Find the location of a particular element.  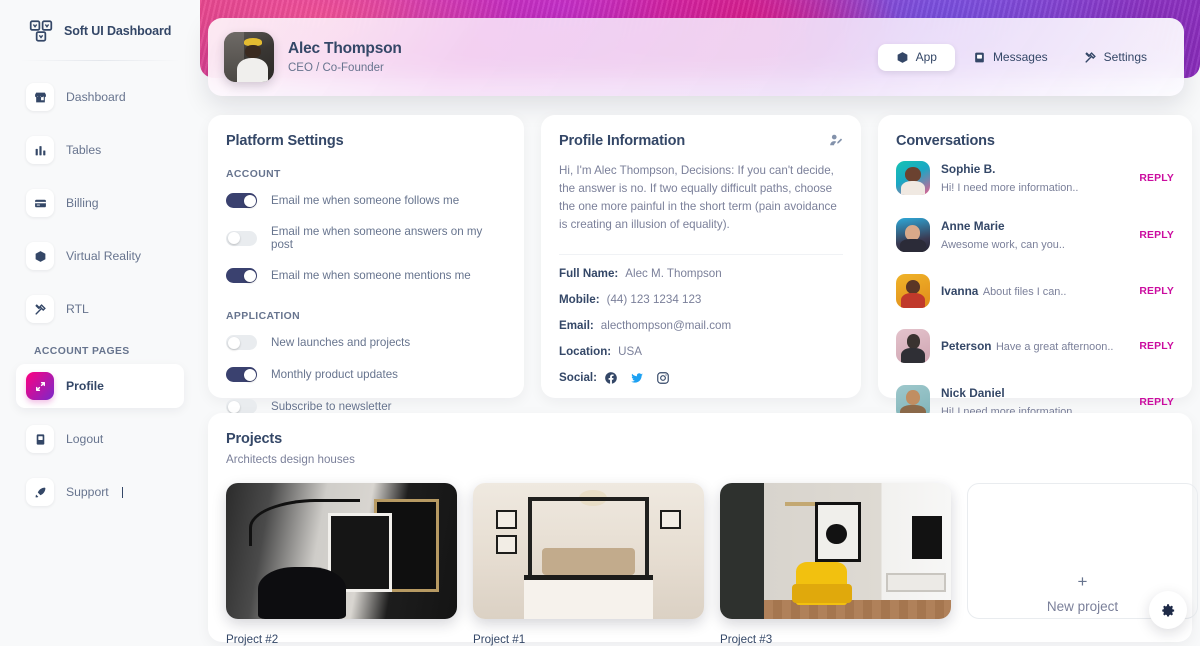

shop-icon is located at coordinates (40, 97).